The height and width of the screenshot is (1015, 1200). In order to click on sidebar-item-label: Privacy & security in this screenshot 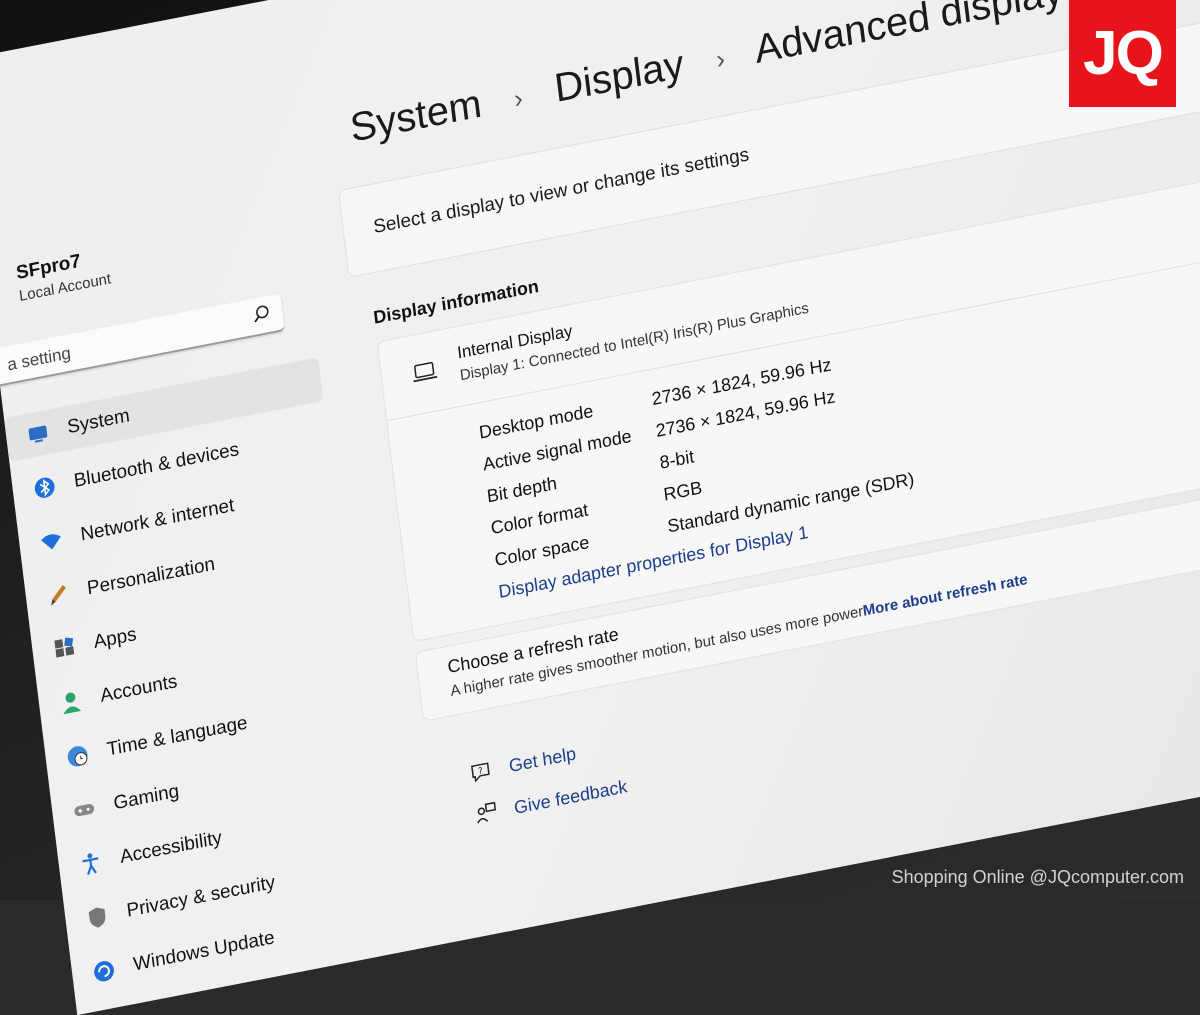, I will do `click(201, 897)`.